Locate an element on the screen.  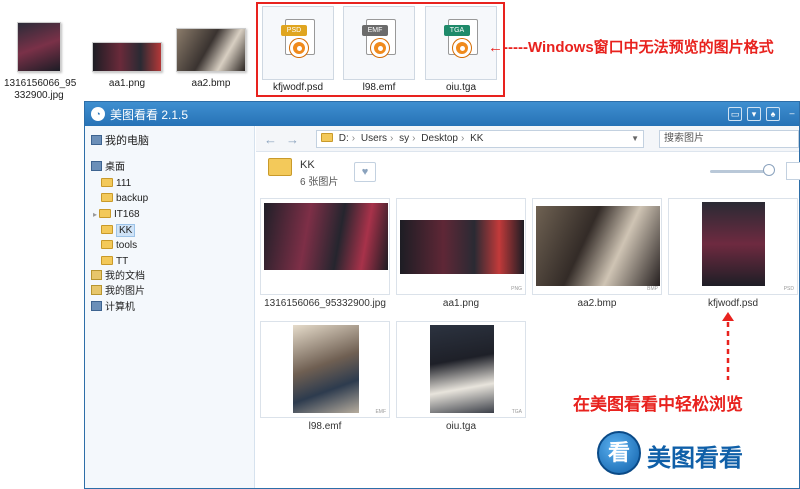
sidebar-item-folder-kk: KK is located at coordinates (118, 230).